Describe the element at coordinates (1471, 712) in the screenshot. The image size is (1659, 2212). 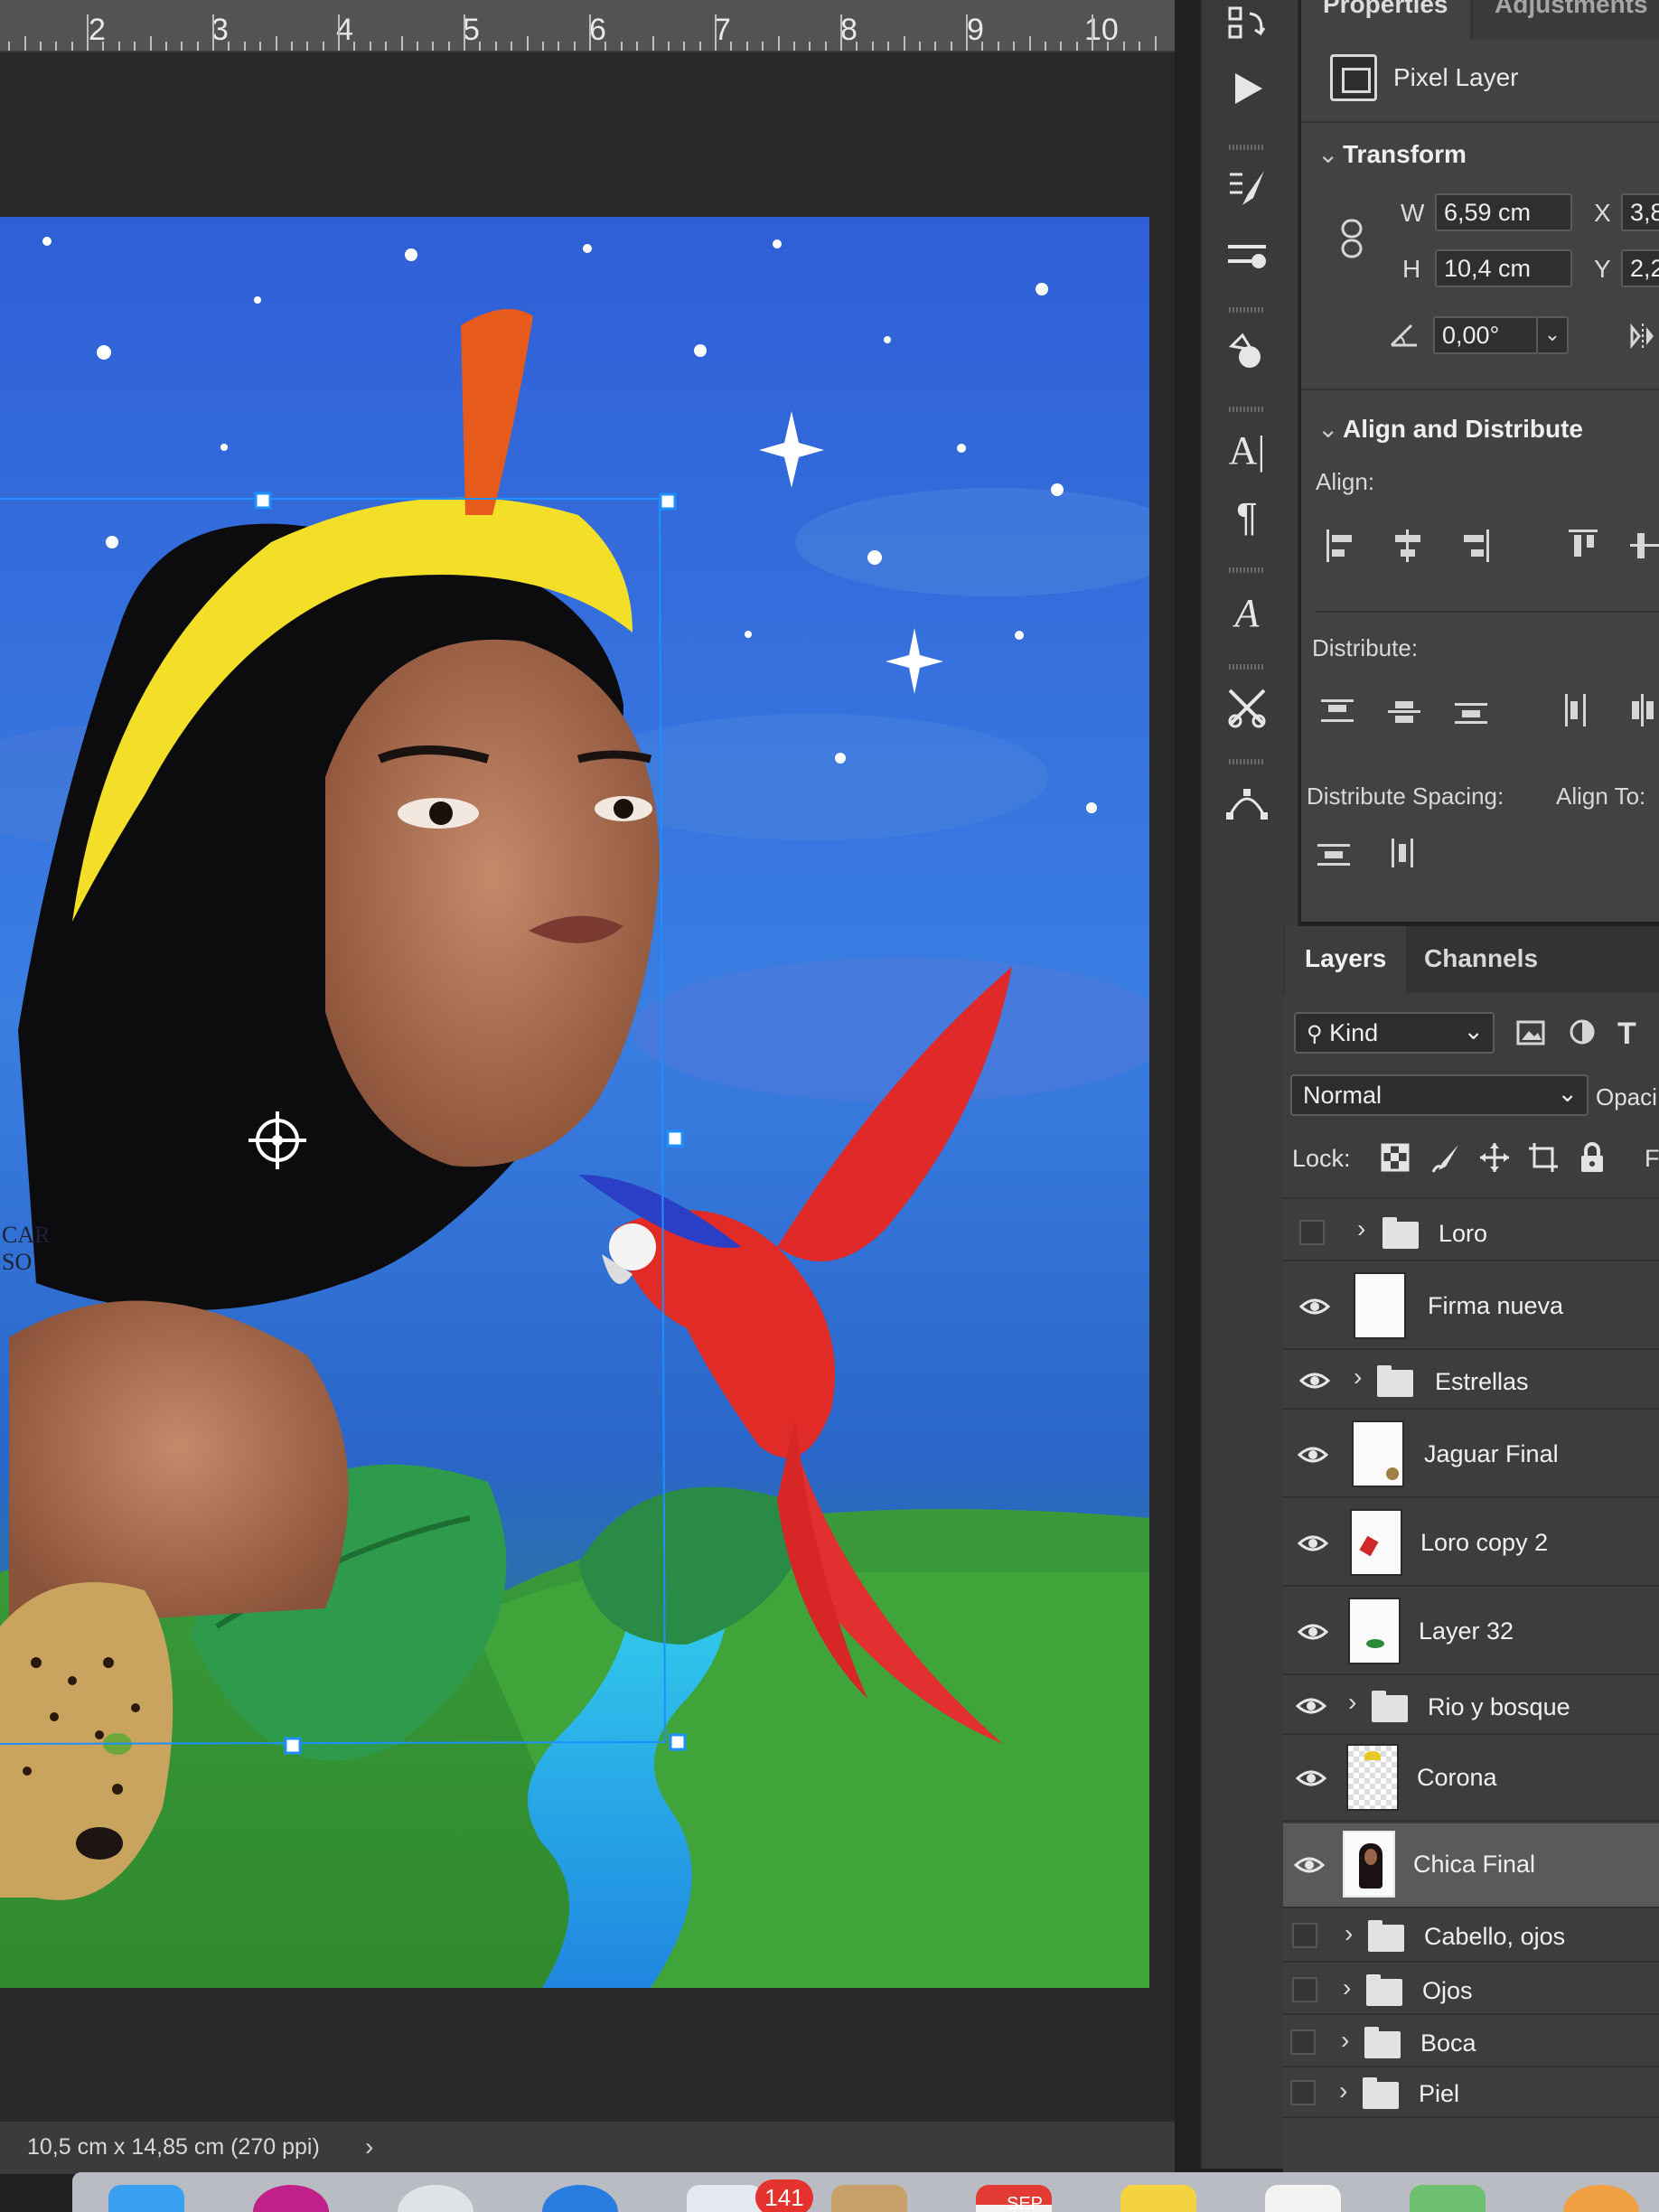
I see `distribute-bottom-icon` at that location.